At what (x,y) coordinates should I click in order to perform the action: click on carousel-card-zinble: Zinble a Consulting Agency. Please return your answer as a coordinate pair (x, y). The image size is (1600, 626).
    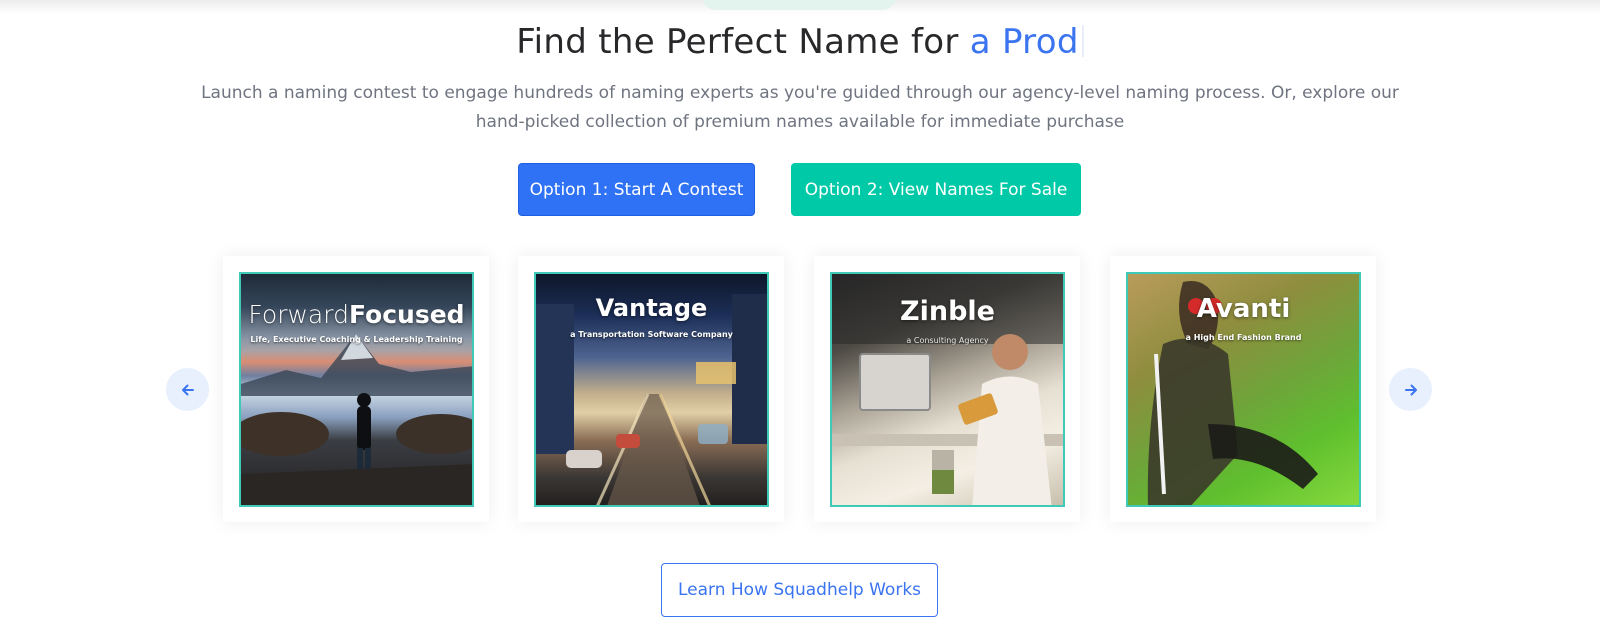
    Looking at the image, I should click on (947, 389).